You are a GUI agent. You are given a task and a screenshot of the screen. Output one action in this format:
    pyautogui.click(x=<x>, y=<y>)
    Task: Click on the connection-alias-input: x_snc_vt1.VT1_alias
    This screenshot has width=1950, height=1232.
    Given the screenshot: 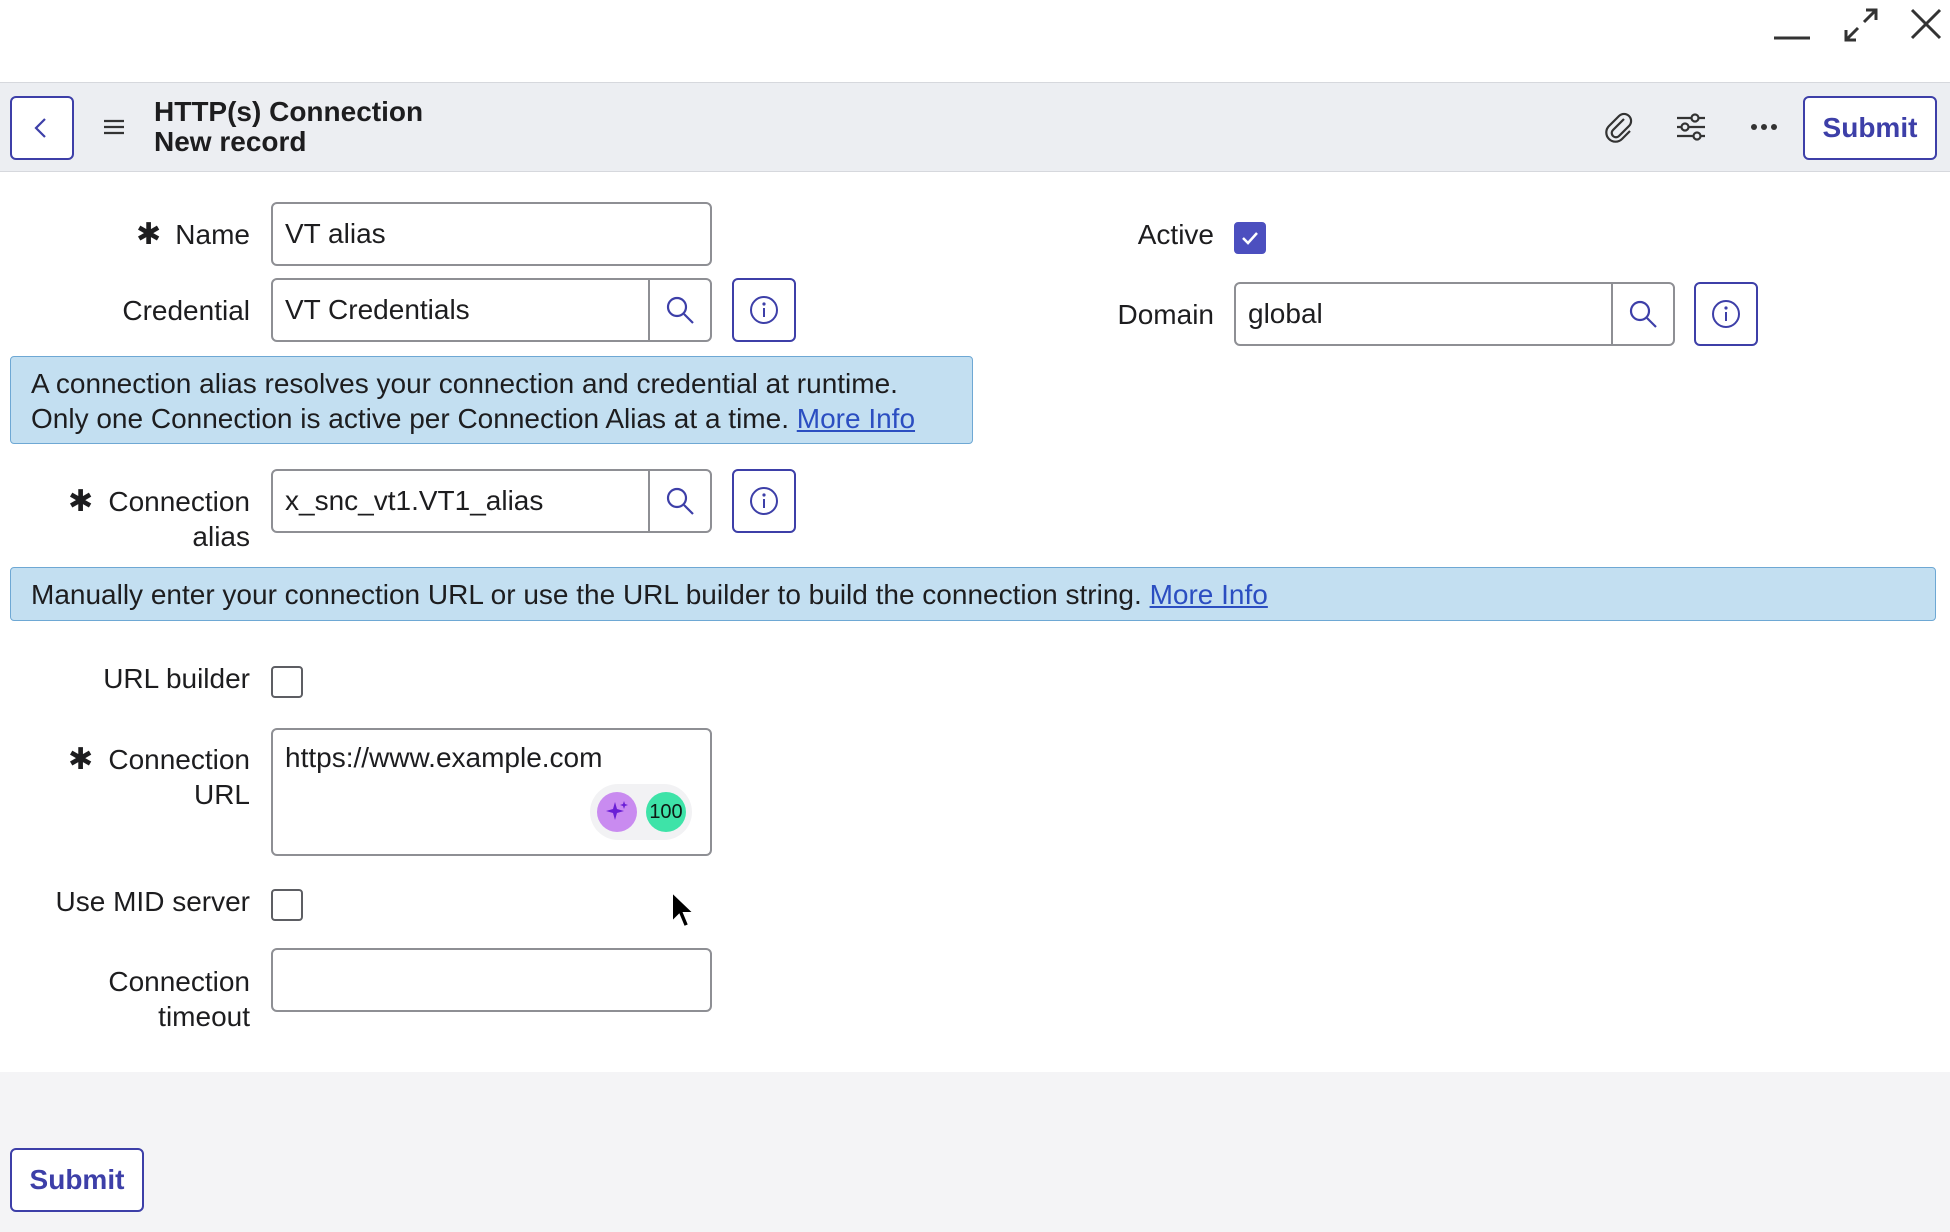 What is the action you would take?
    pyautogui.click(x=460, y=501)
    